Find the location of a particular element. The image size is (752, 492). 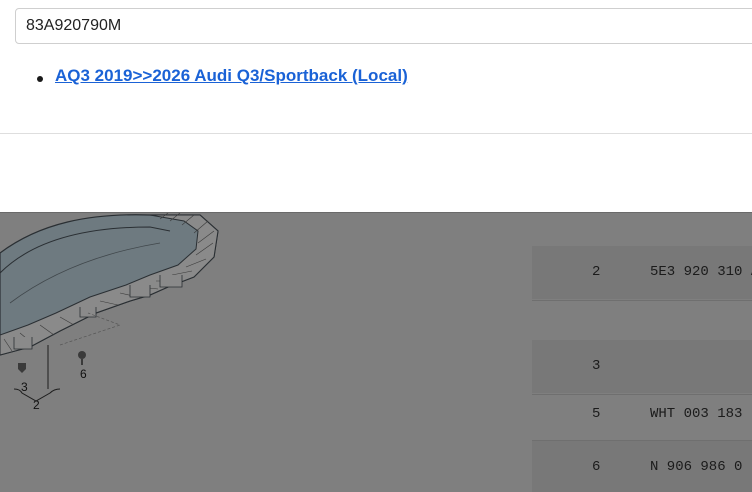

callout-2: 2 is located at coordinates (36, 405).